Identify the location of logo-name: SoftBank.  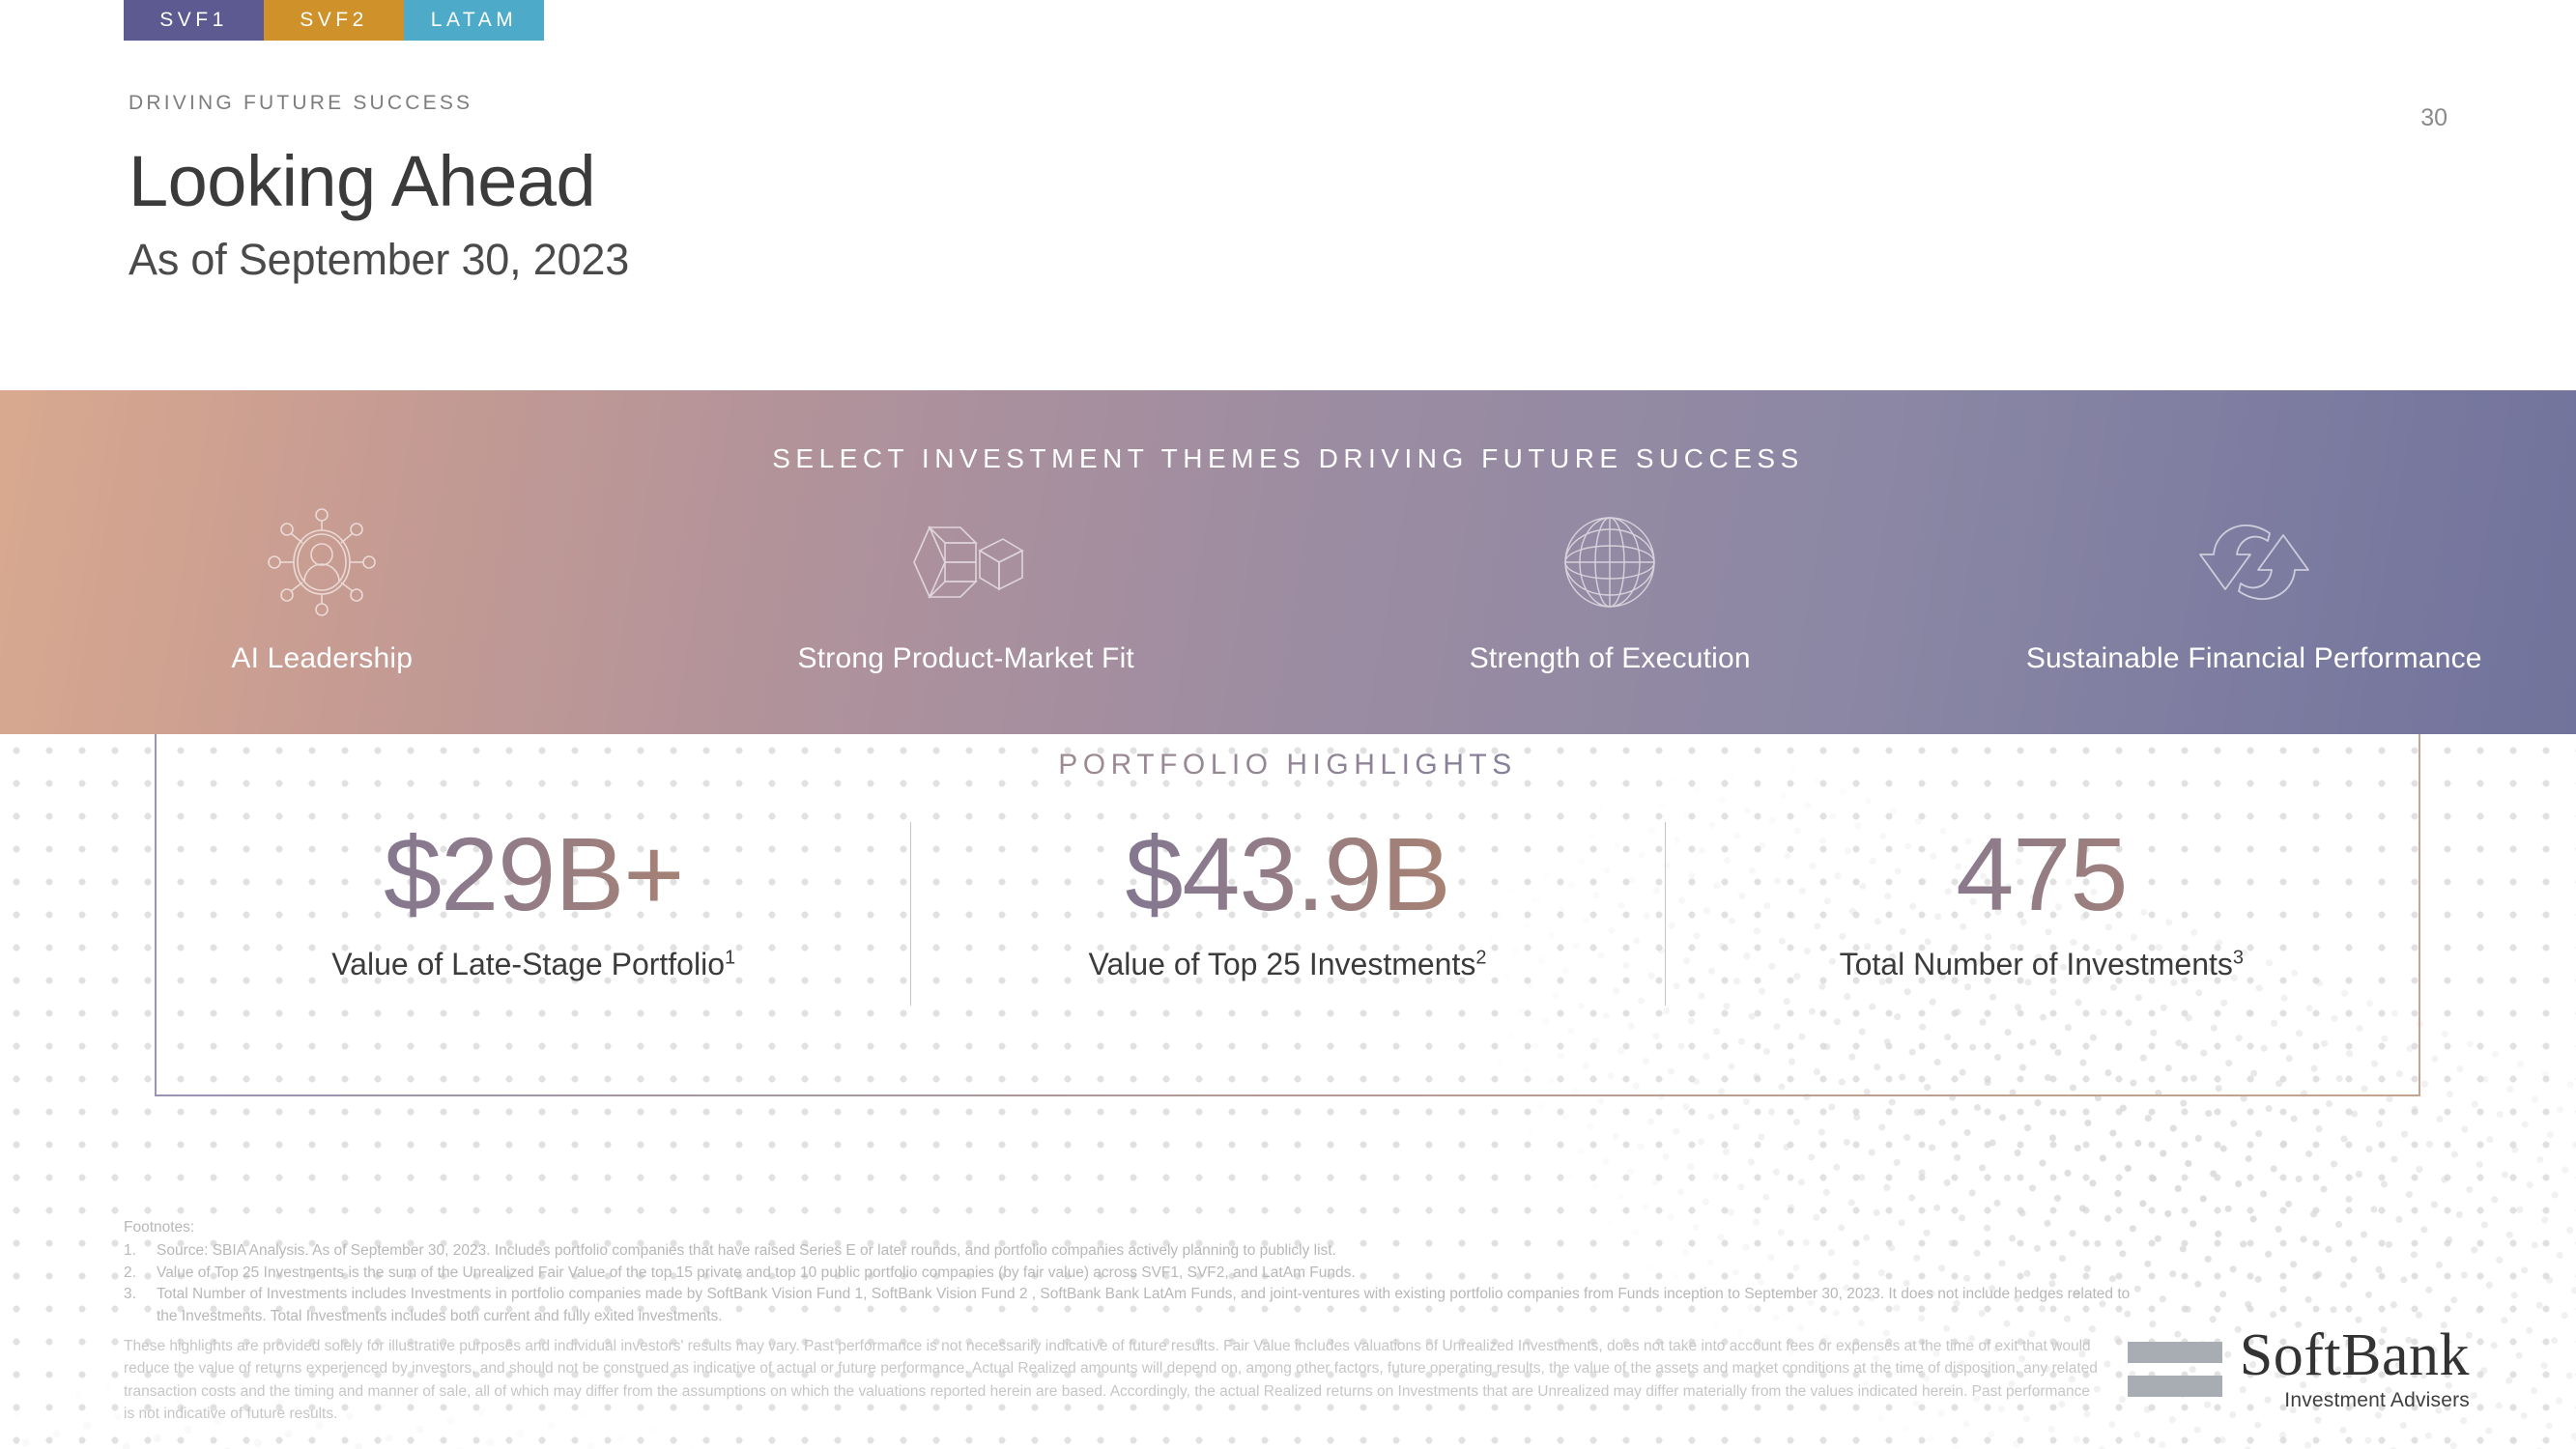
(2354, 1355).